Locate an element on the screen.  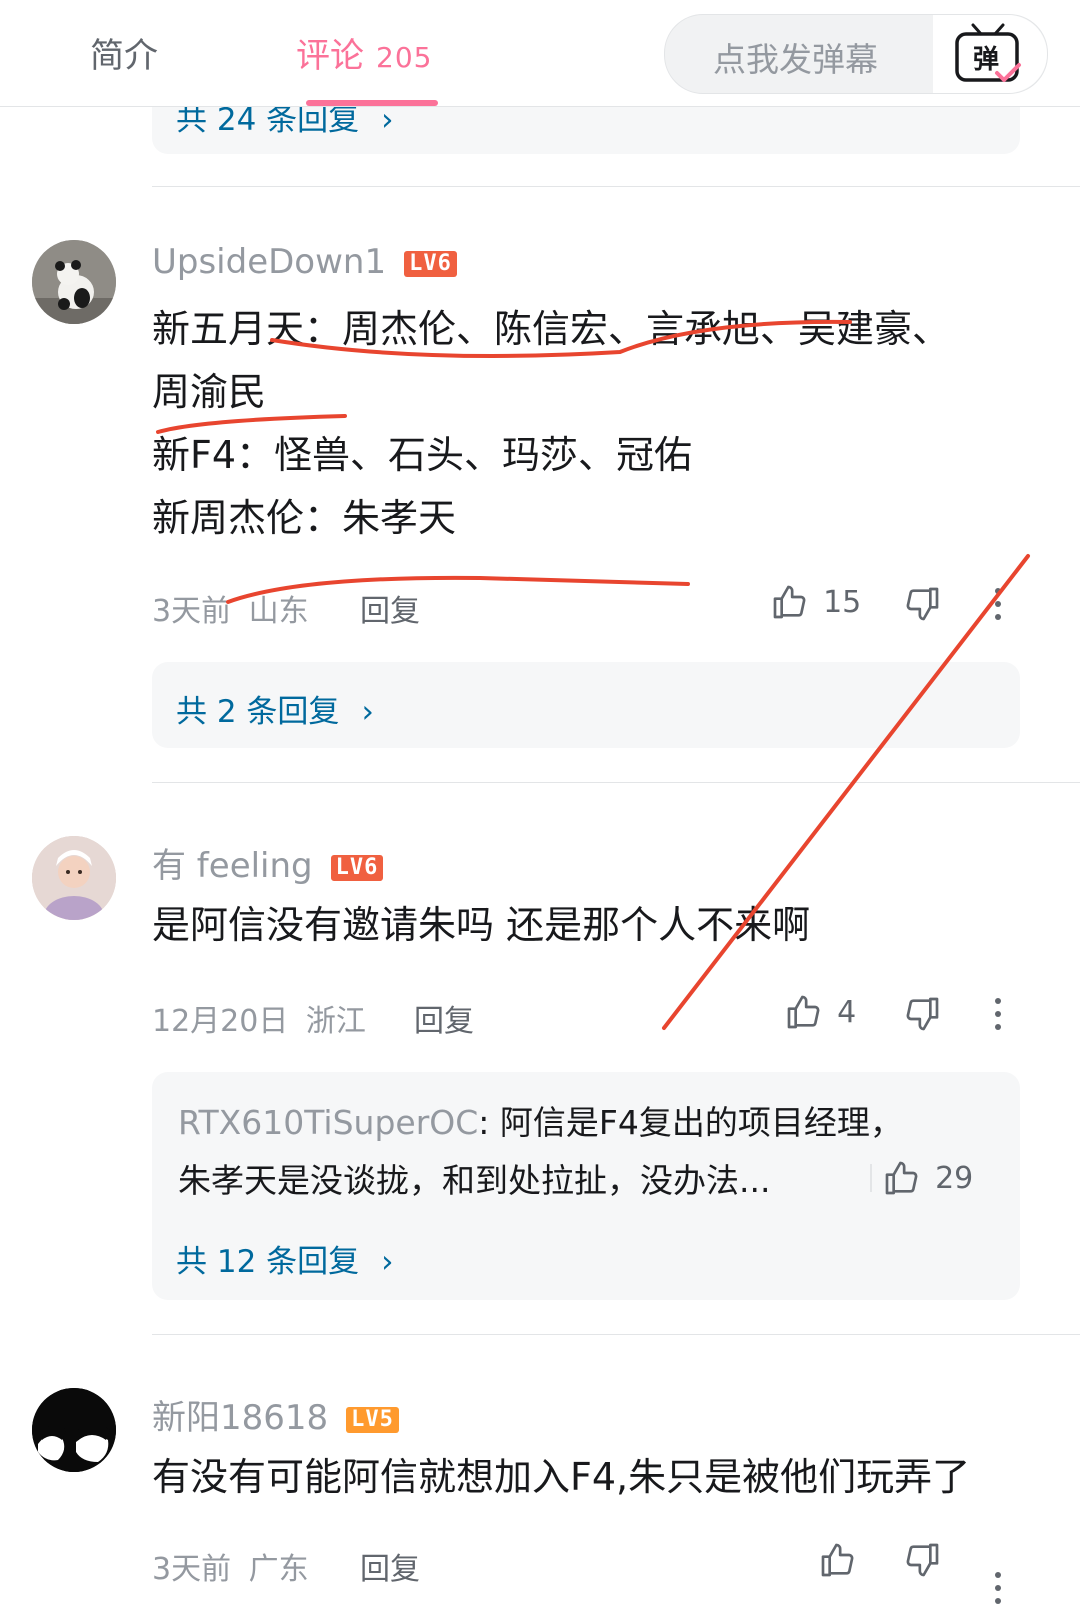
like-button: 4 is located at coordinates (820, 1012).